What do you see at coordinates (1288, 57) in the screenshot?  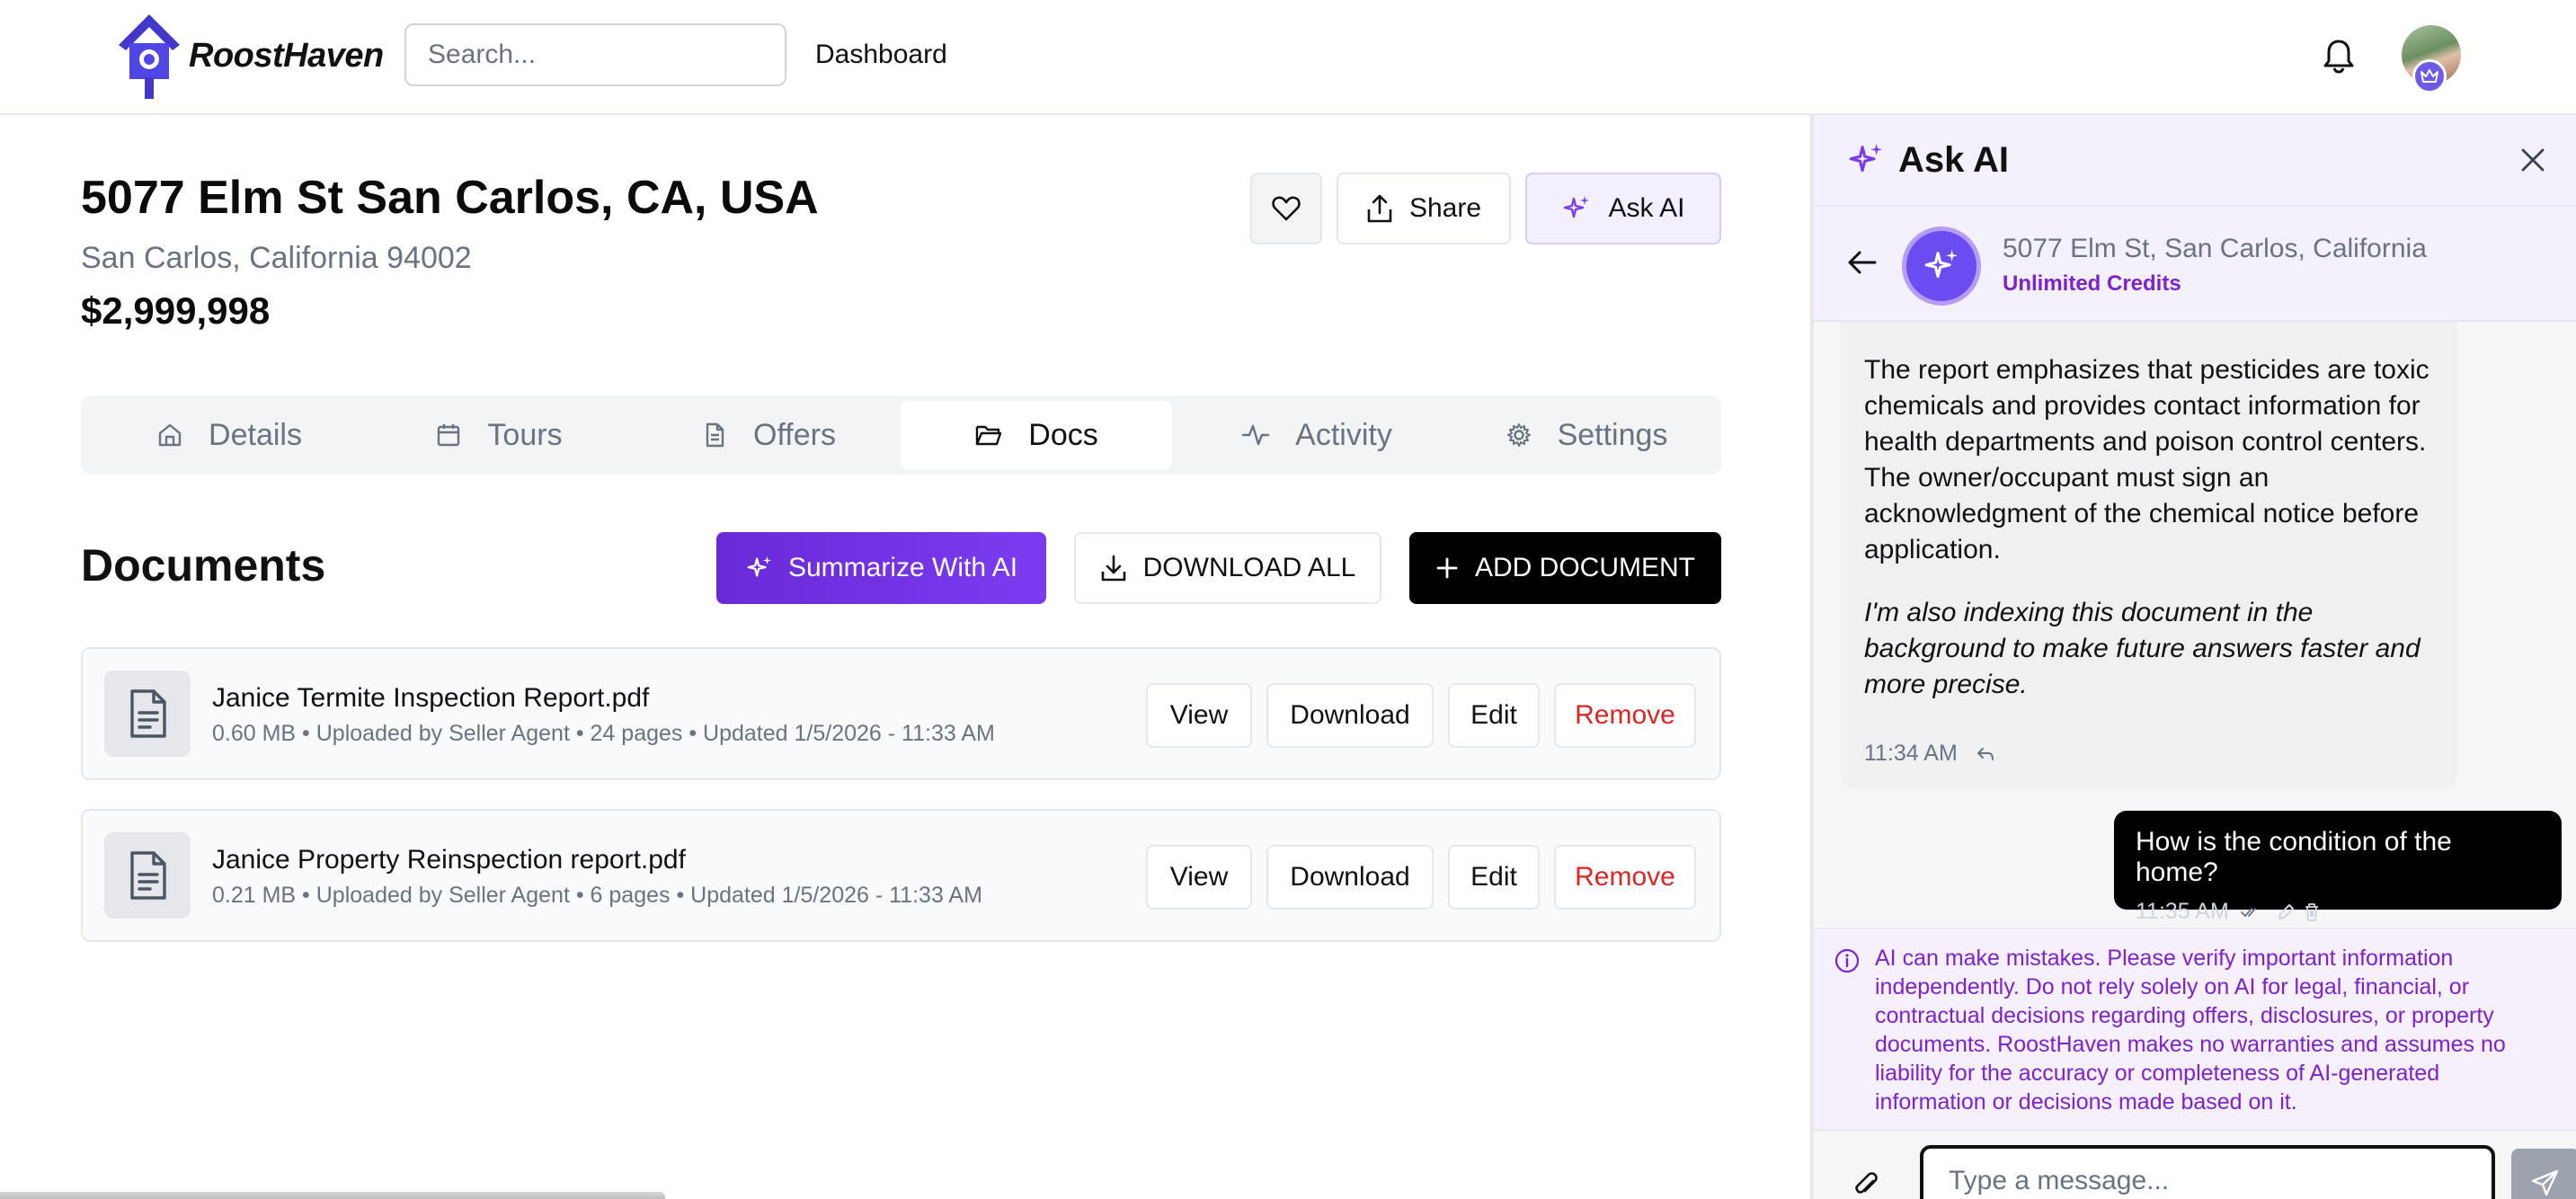 I see `top-bar: RoostHaven Dashboard` at bounding box center [1288, 57].